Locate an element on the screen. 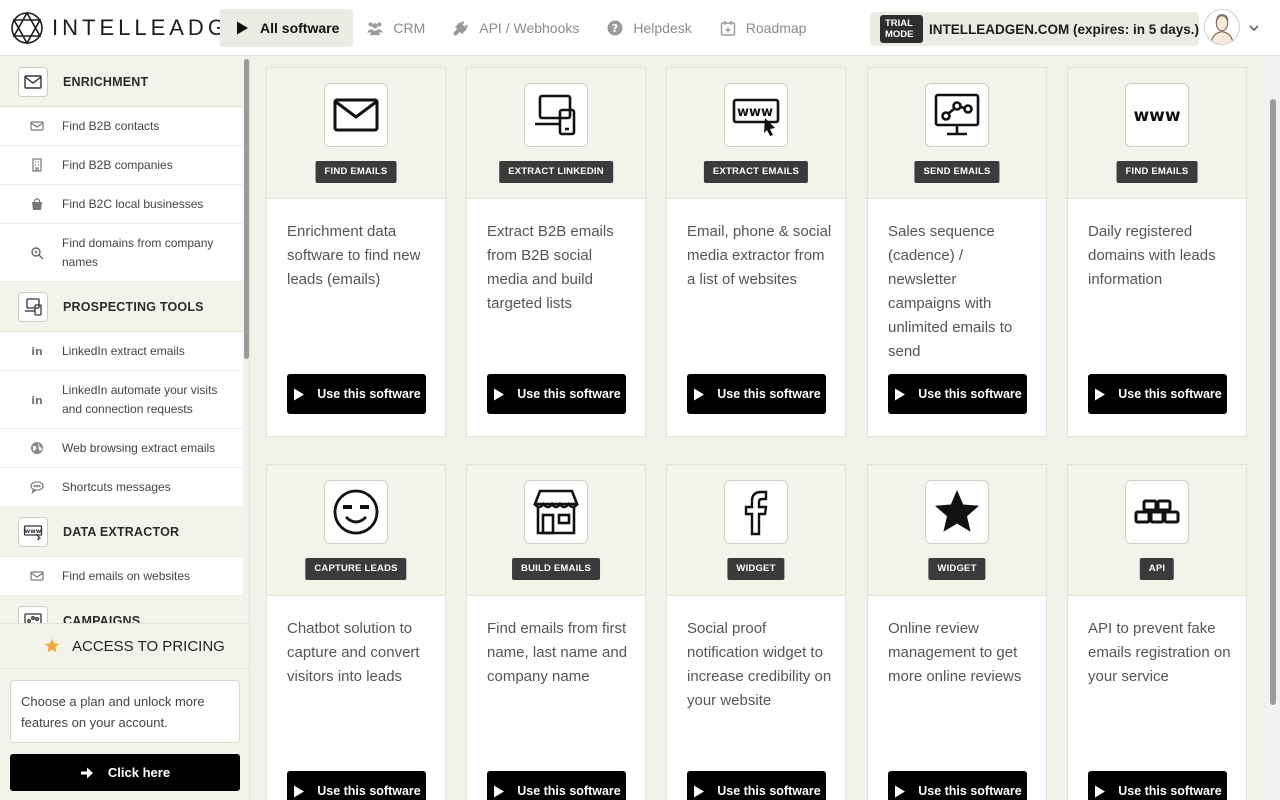  sidebar-scrollbar is located at coordinates (246, 340).